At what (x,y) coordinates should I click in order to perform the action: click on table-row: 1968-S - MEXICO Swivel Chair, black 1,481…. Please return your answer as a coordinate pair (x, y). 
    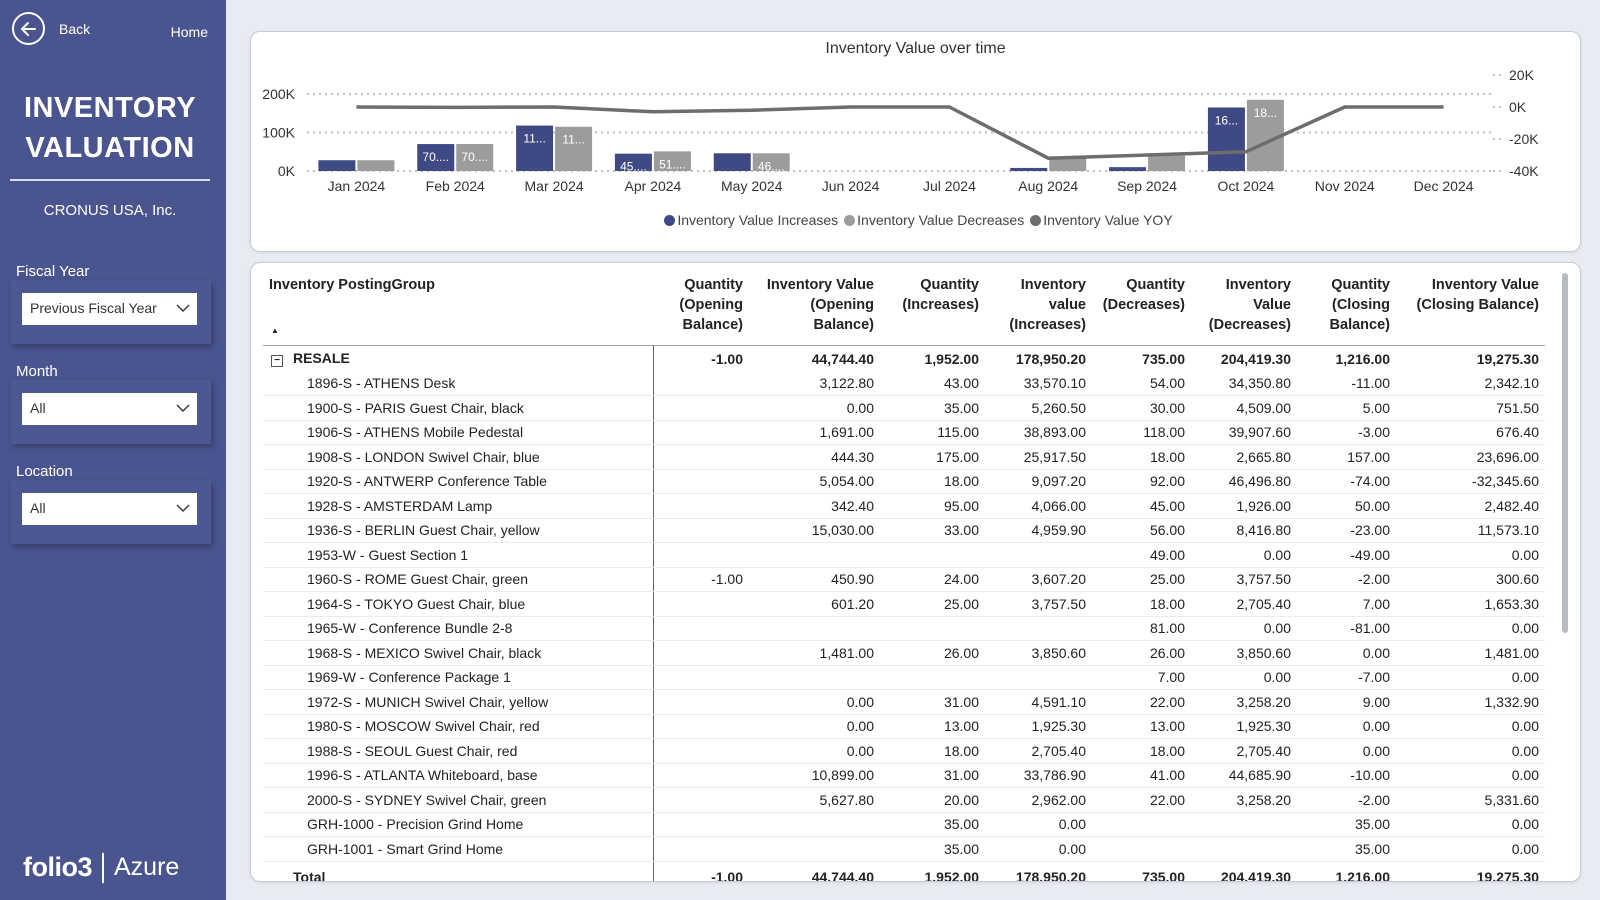
    Looking at the image, I should click on (904, 653).